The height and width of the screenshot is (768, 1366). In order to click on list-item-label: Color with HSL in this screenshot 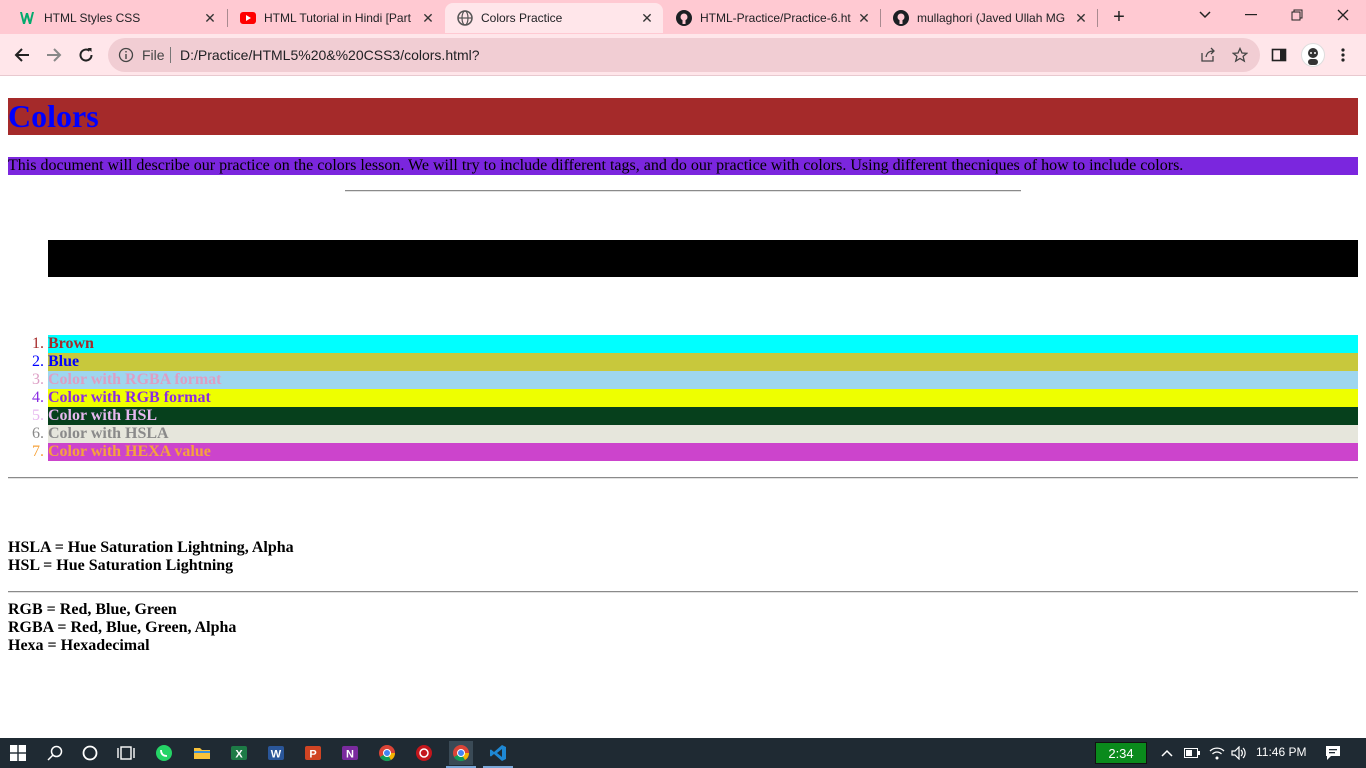, I will do `click(703, 416)`.